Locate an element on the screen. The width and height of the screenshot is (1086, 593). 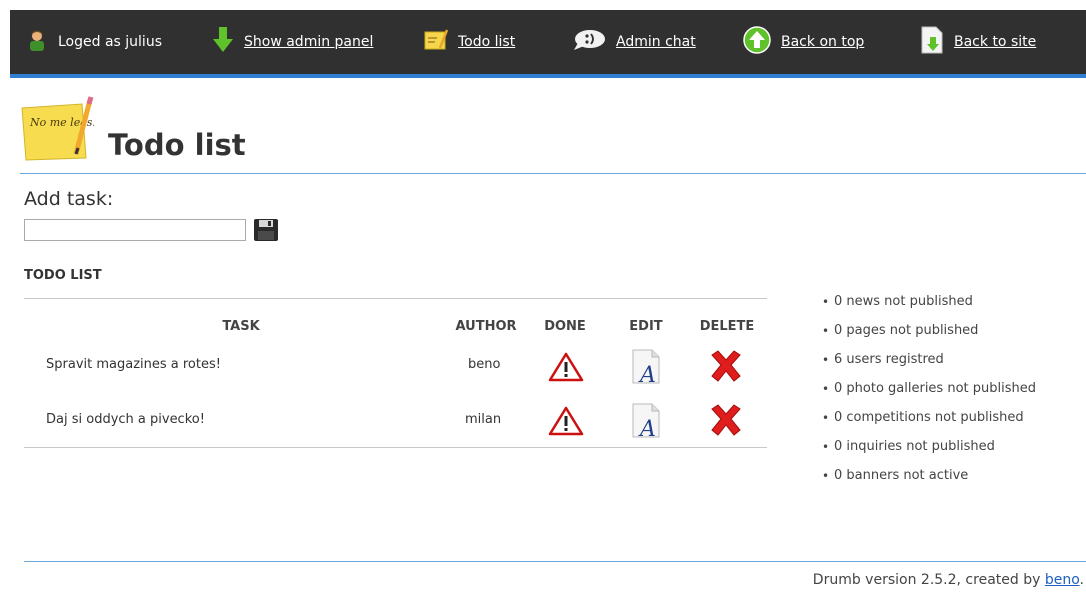
column-header-edit: EDIT is located at coordinates (646, 326).